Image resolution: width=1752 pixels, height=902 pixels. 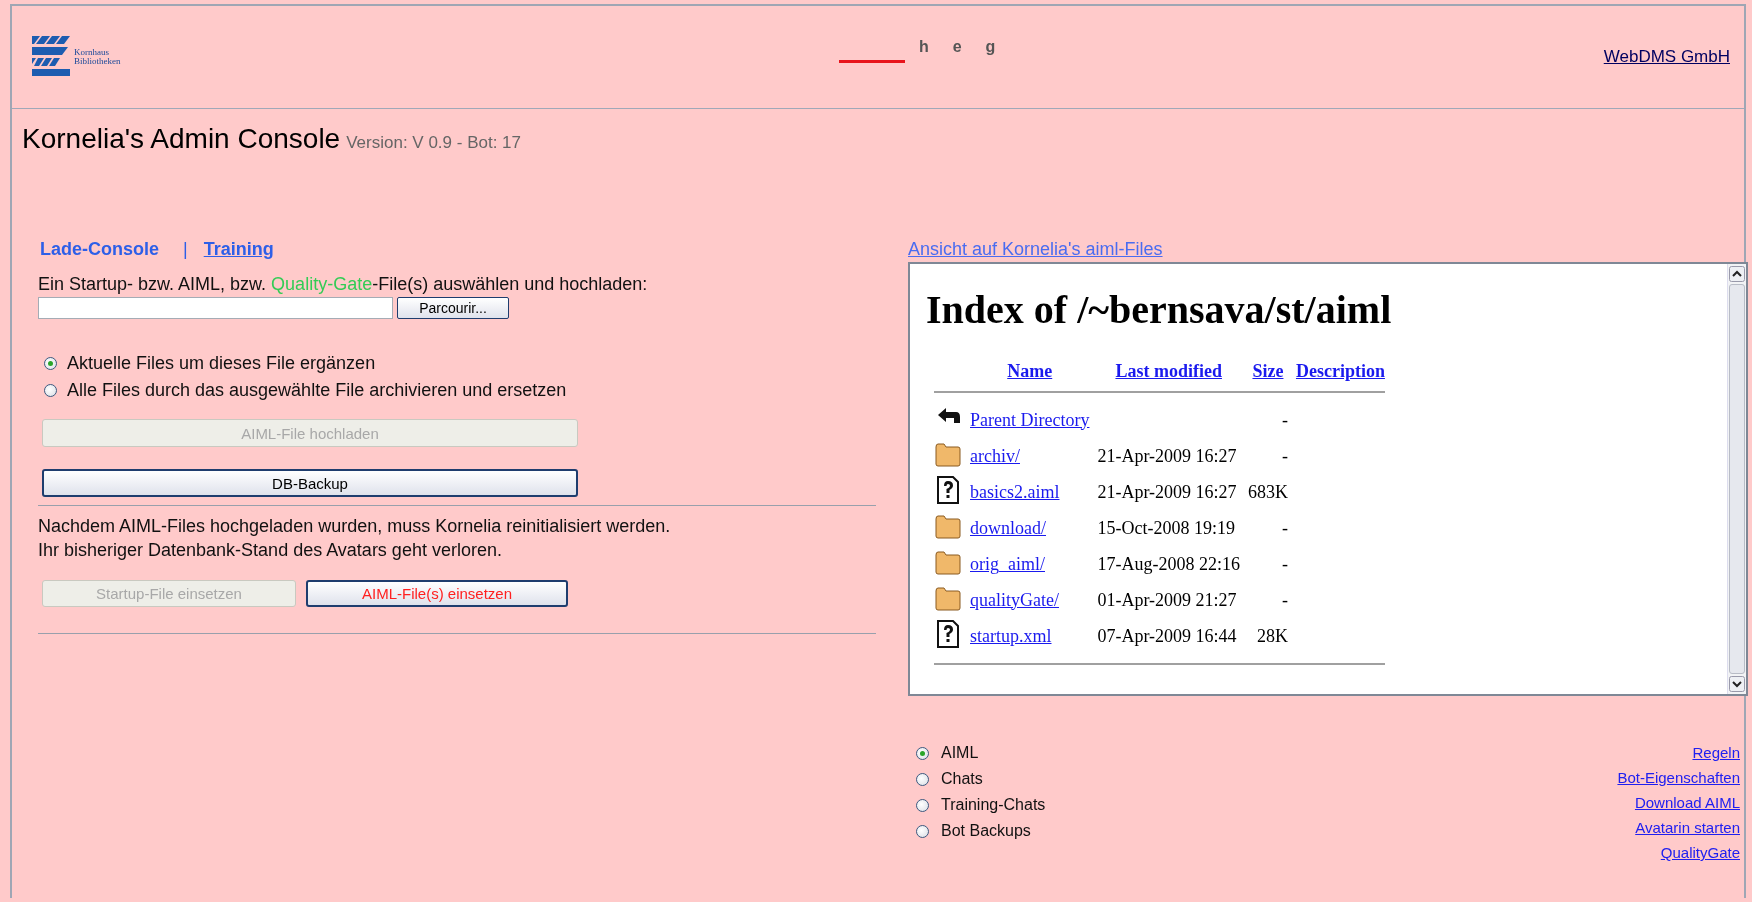 I want to click on scrollbar, so click(x=1736, y=479).